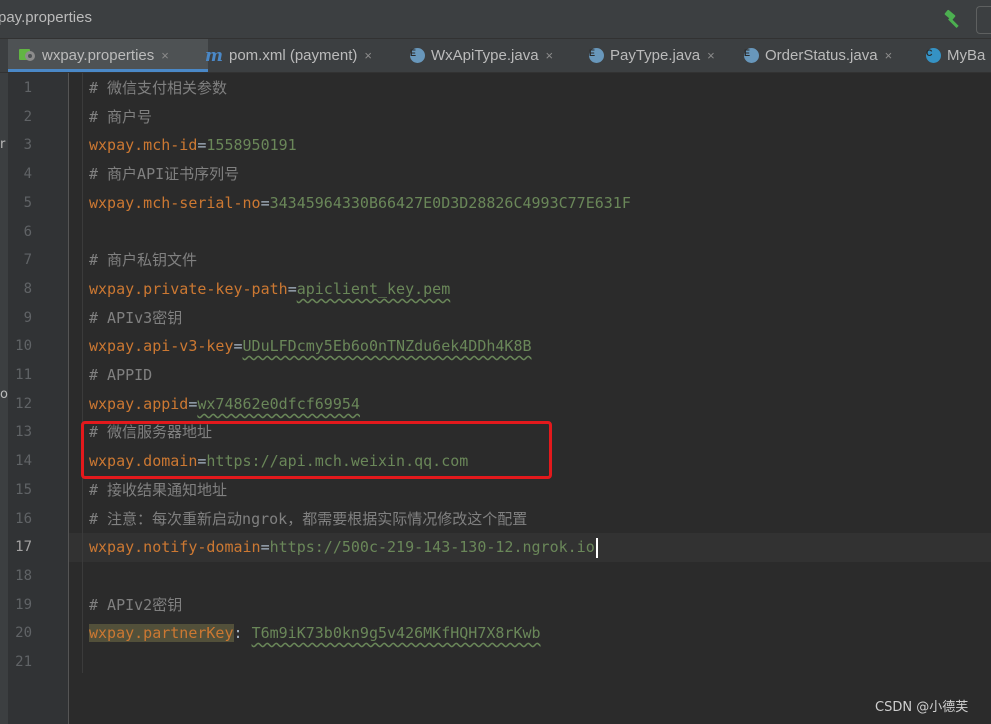 This screenshot has width=991, height=724. Describe the element at coordinates (316, 450) in the screenshot. I see `highlight-box` at that location.